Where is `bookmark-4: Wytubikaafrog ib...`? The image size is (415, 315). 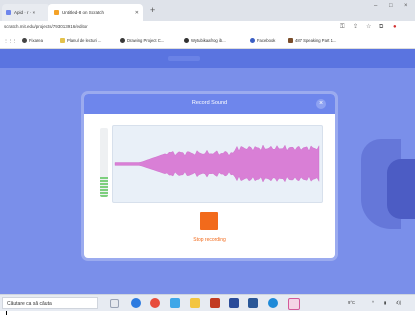
bookmark-4: Wytubikaafrog ib... is located at coordinates (205, 40).